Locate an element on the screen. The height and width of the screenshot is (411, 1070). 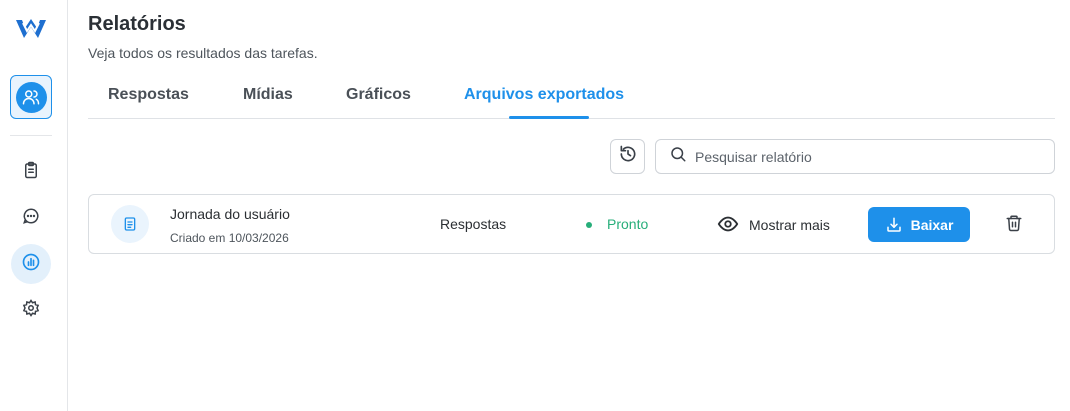
tab-arquivos-exportados: Arquivos exportados is located at coordinates (544, 95).